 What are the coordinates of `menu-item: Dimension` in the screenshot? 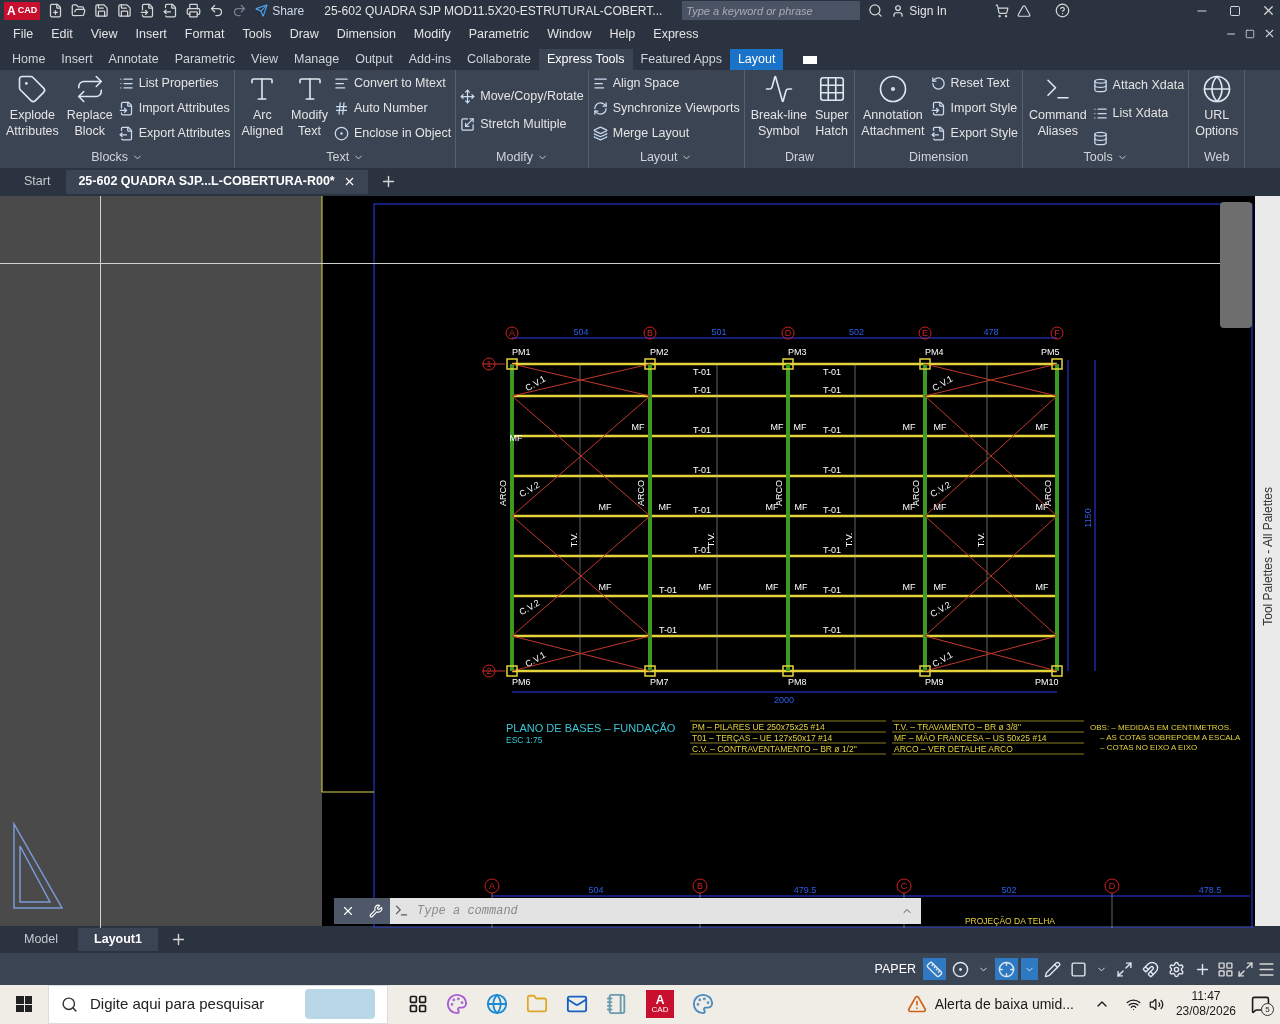 It's located at (366, 34).